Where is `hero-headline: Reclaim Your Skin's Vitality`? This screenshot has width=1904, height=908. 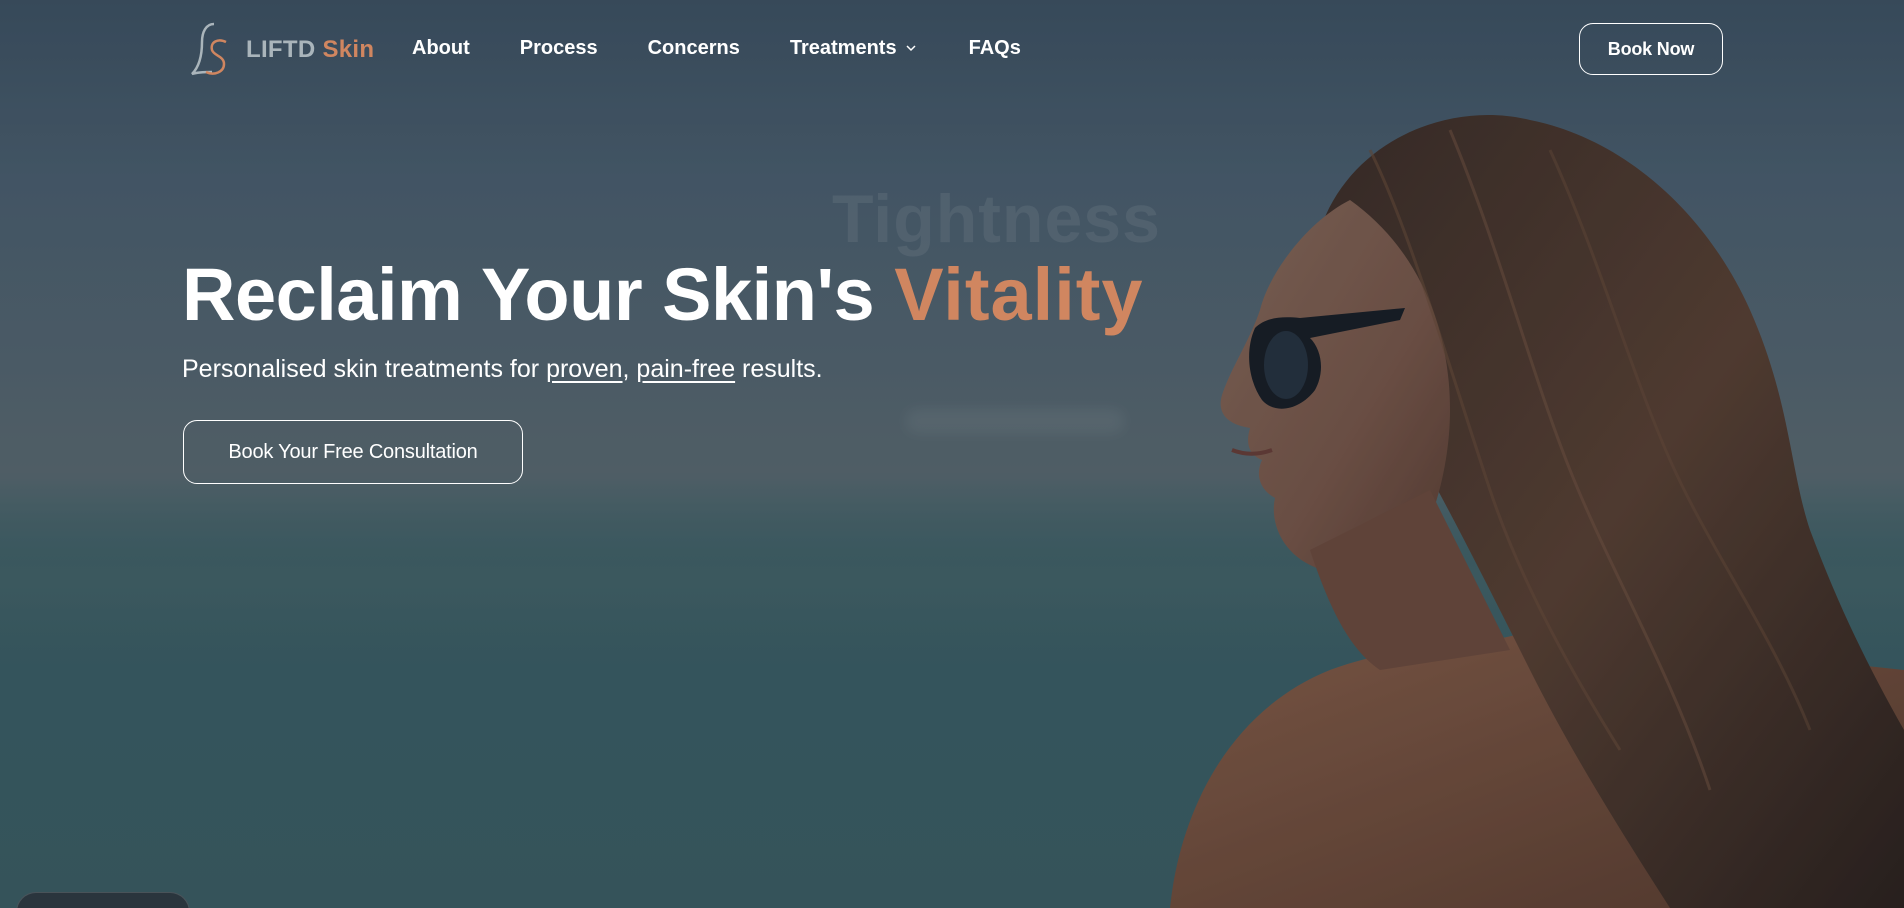 hero-headline: Reclaim Your Skin's Vitality is located at coordinates (663, 294).